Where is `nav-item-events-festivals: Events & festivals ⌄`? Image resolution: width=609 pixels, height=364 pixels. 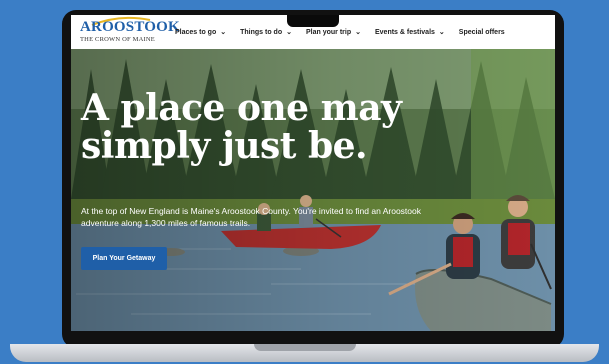 nav-item-events-festivals: Events & festivals ⌄ is located at coordinates (409, 32).